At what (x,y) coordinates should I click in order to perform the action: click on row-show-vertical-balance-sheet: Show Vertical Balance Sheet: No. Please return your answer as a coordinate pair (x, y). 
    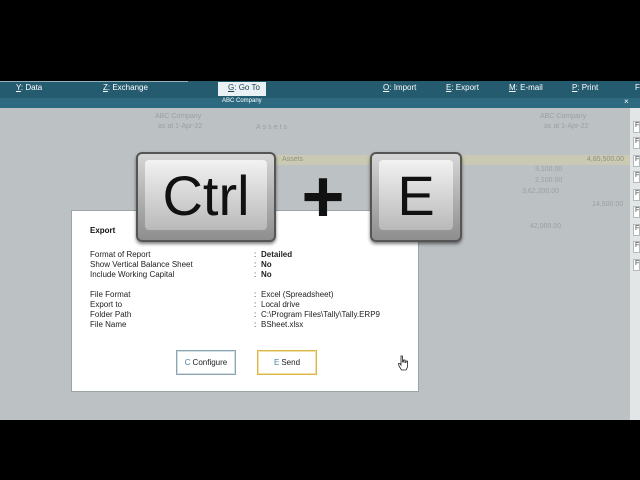
    Looking at the image, I should click on (250, 265).